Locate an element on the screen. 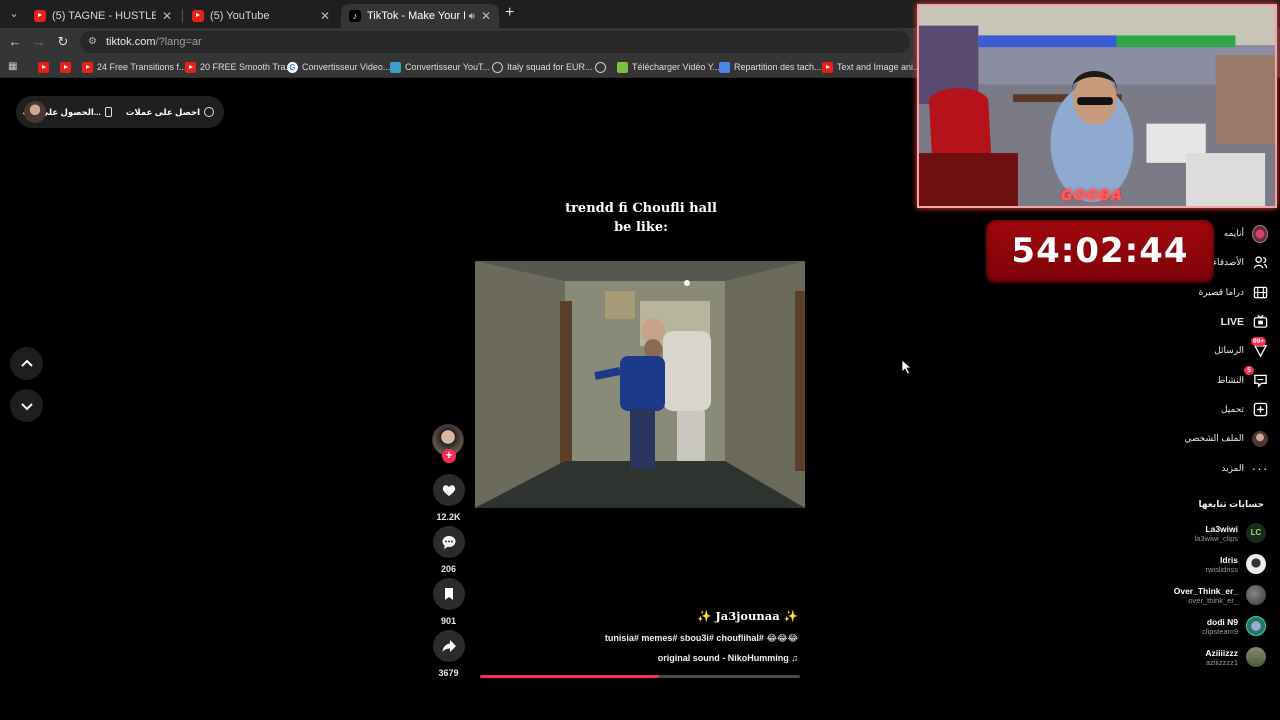 Image resolution: width=1280 pixels, height=720 pixels. account-handle: rwislidriss is located at coordinates (1222, 569).